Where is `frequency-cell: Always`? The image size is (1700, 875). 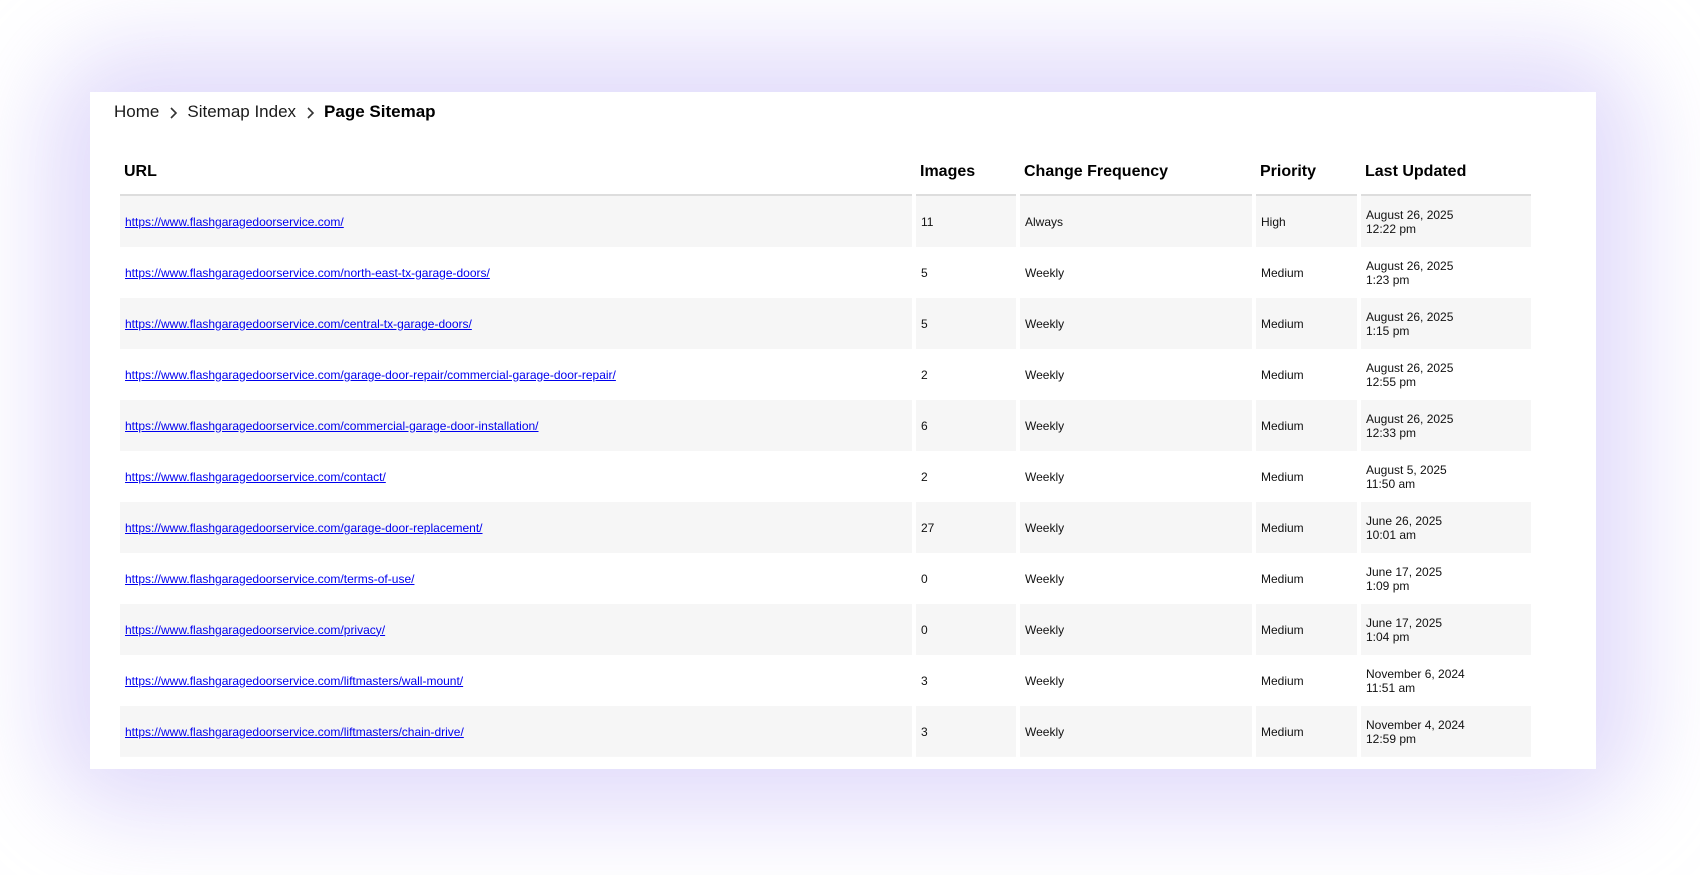
frequency-cell: Always is located at coordinates (1136, 221).